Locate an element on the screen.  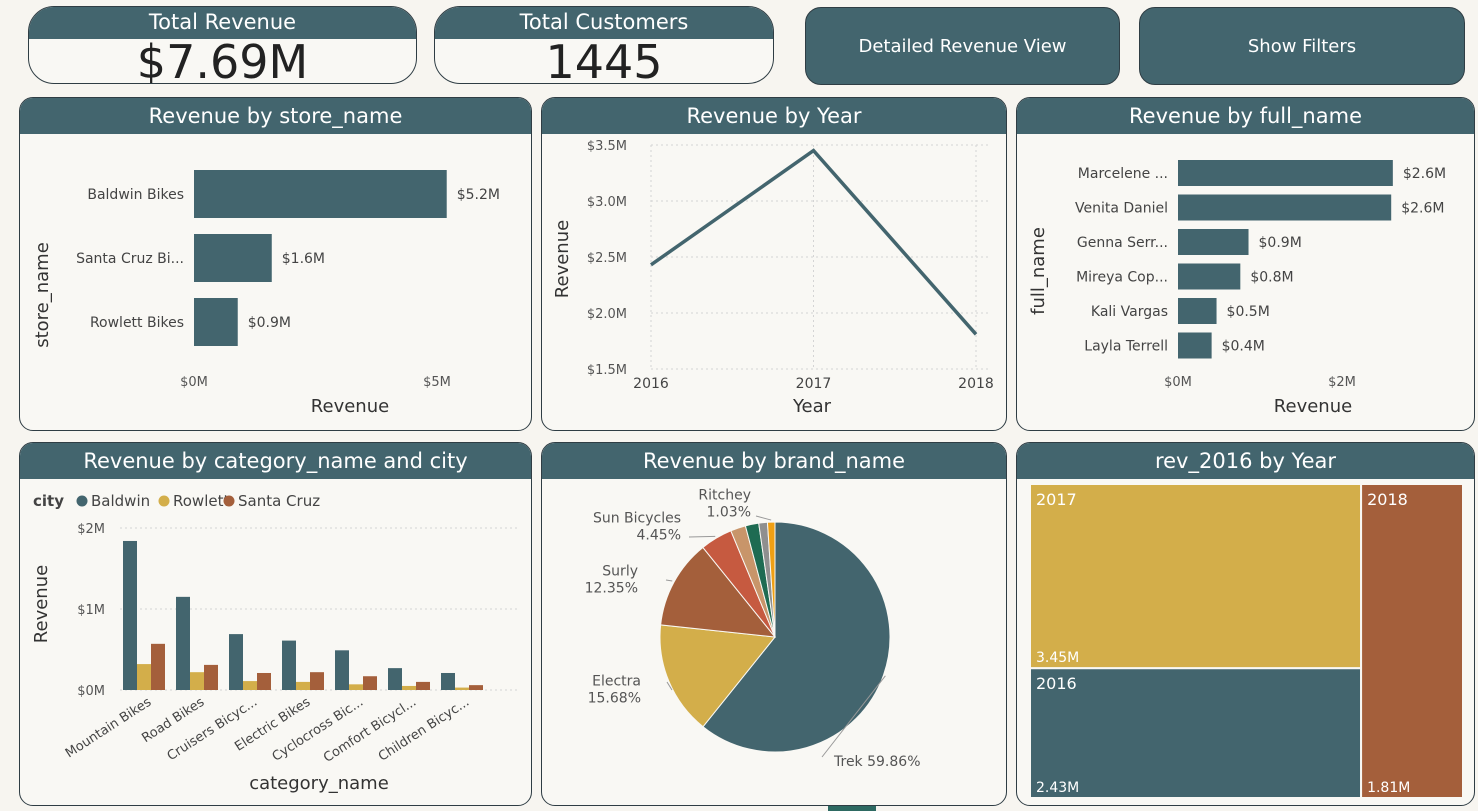
treemap-tile-label: 2016 is located at coordinates (1056, 683).